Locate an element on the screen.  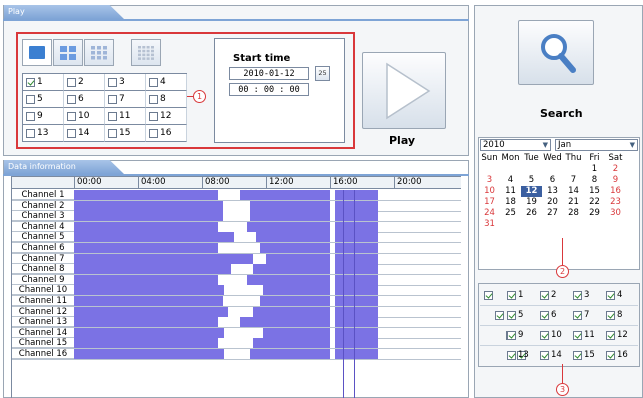
search-channel-checkbox-7: 7 is located at coordinates (581, 315).